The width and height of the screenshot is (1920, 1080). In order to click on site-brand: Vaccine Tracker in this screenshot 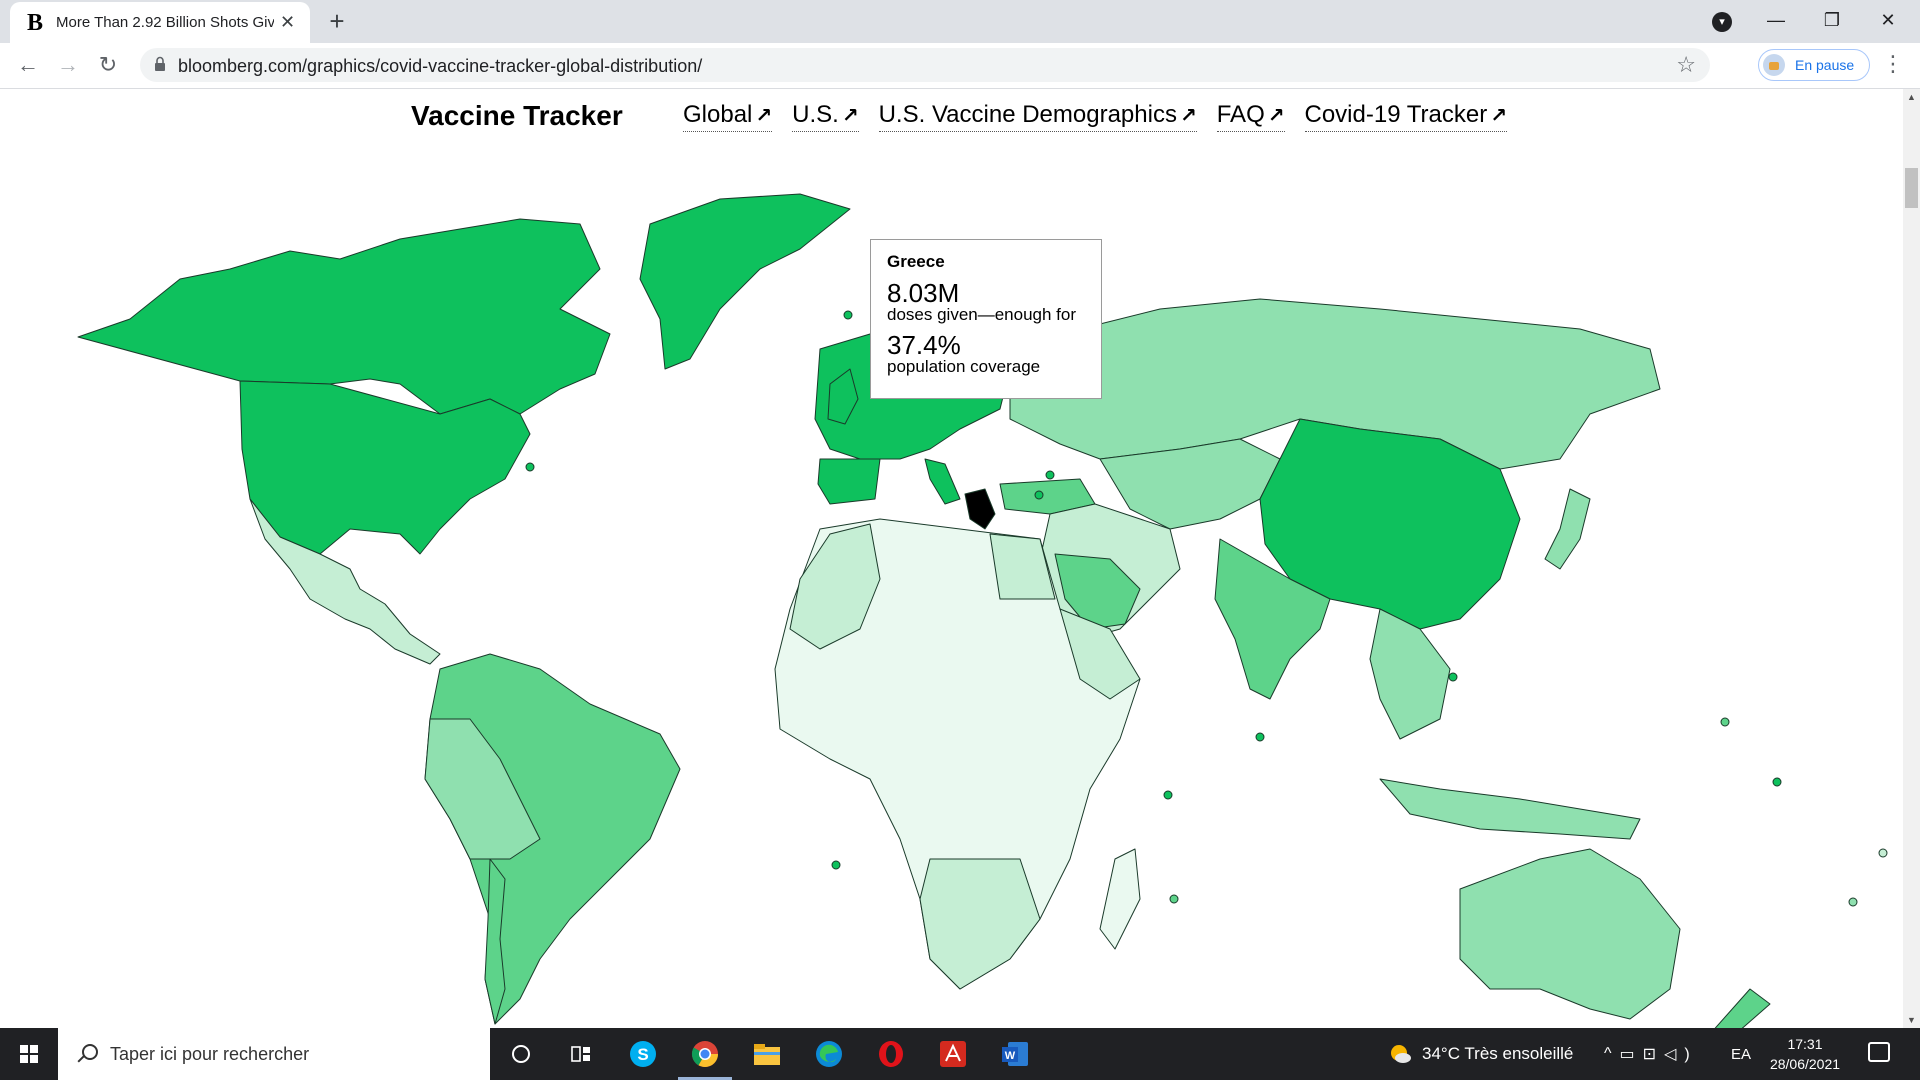, I will do `click(517, 116)`.